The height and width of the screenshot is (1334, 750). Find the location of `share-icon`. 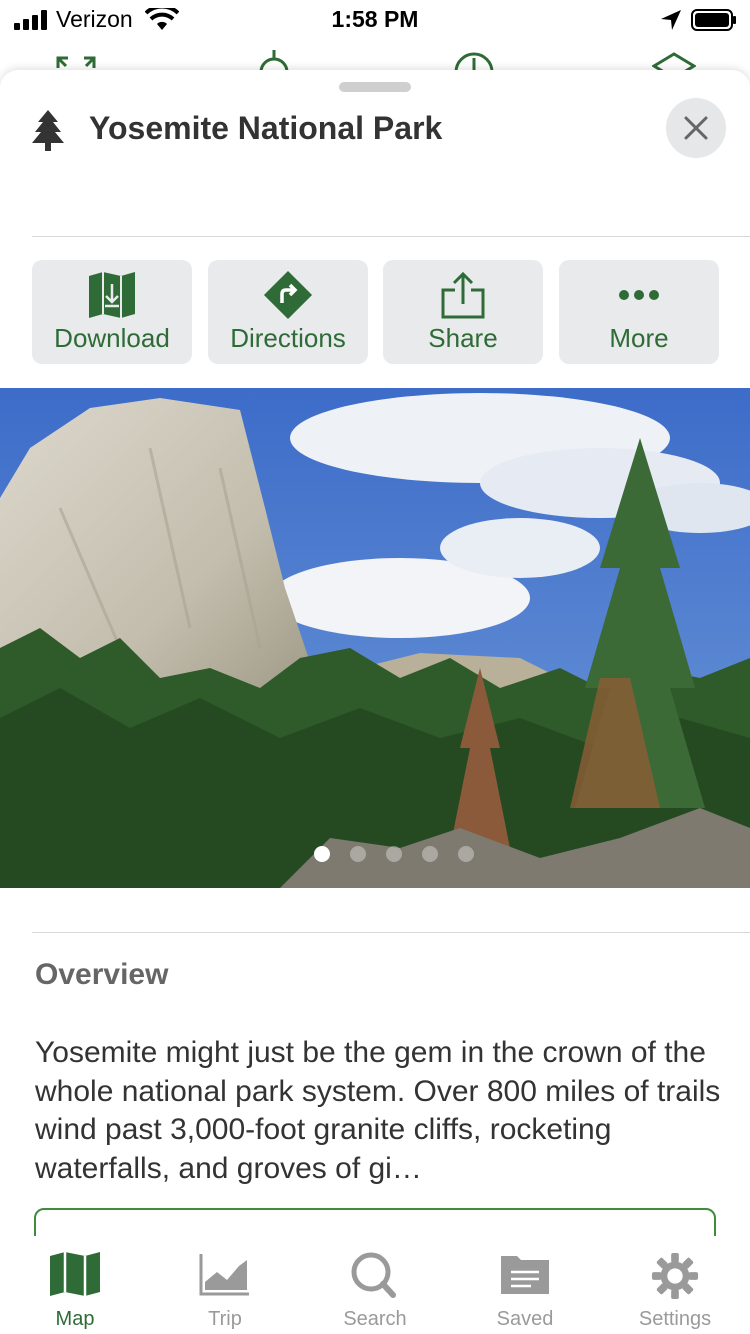

share-icon is located at coordinates (463, 295).